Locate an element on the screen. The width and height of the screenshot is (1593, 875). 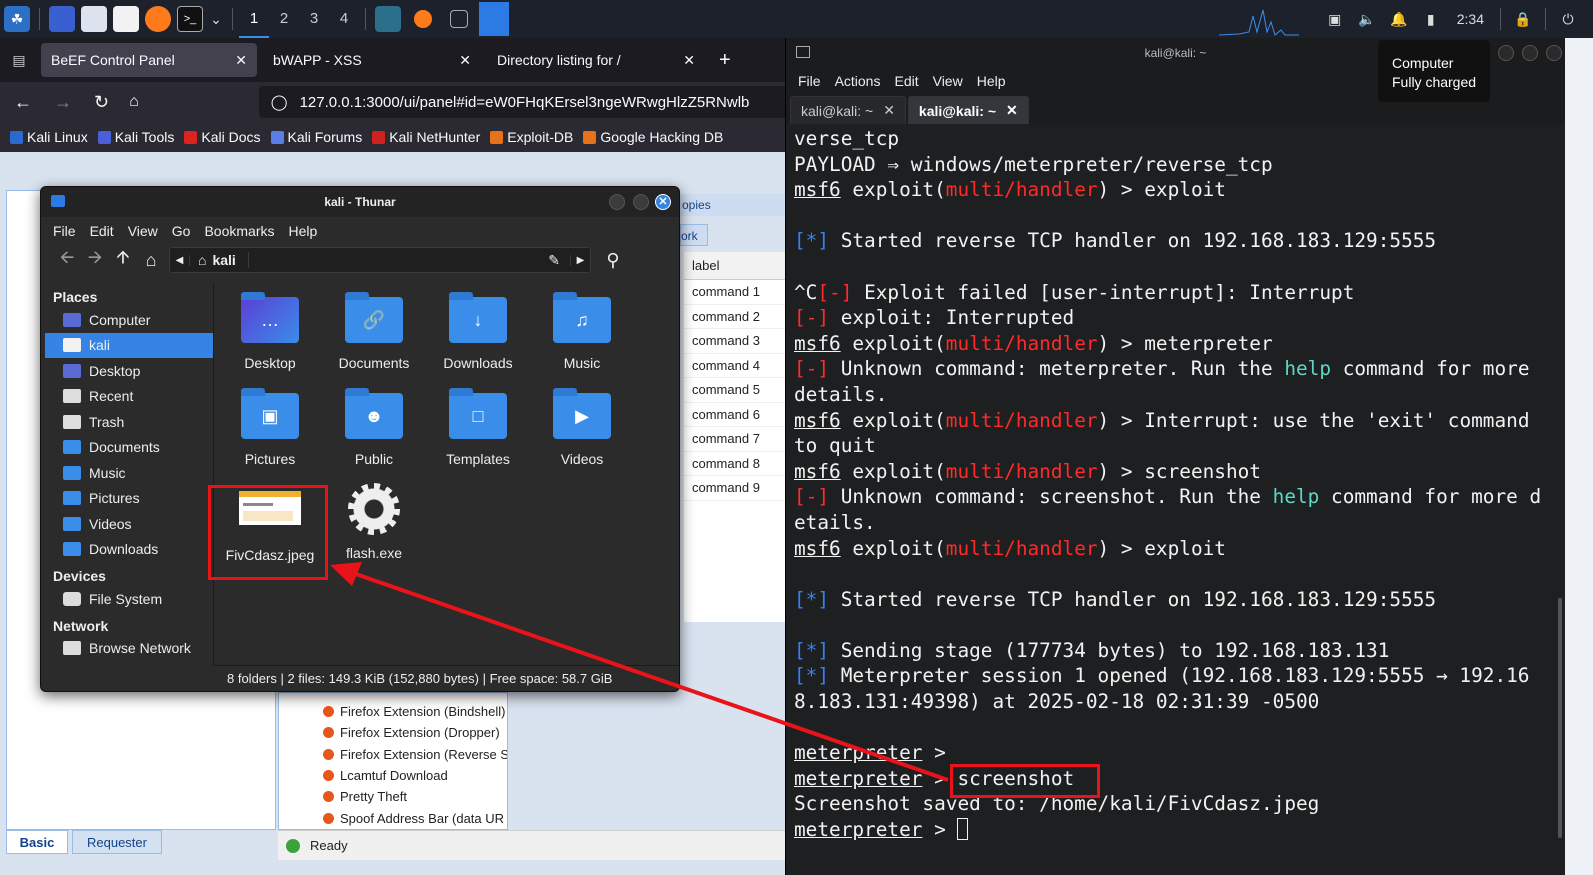
annotation-arrow is located at coordinates (639, 672).